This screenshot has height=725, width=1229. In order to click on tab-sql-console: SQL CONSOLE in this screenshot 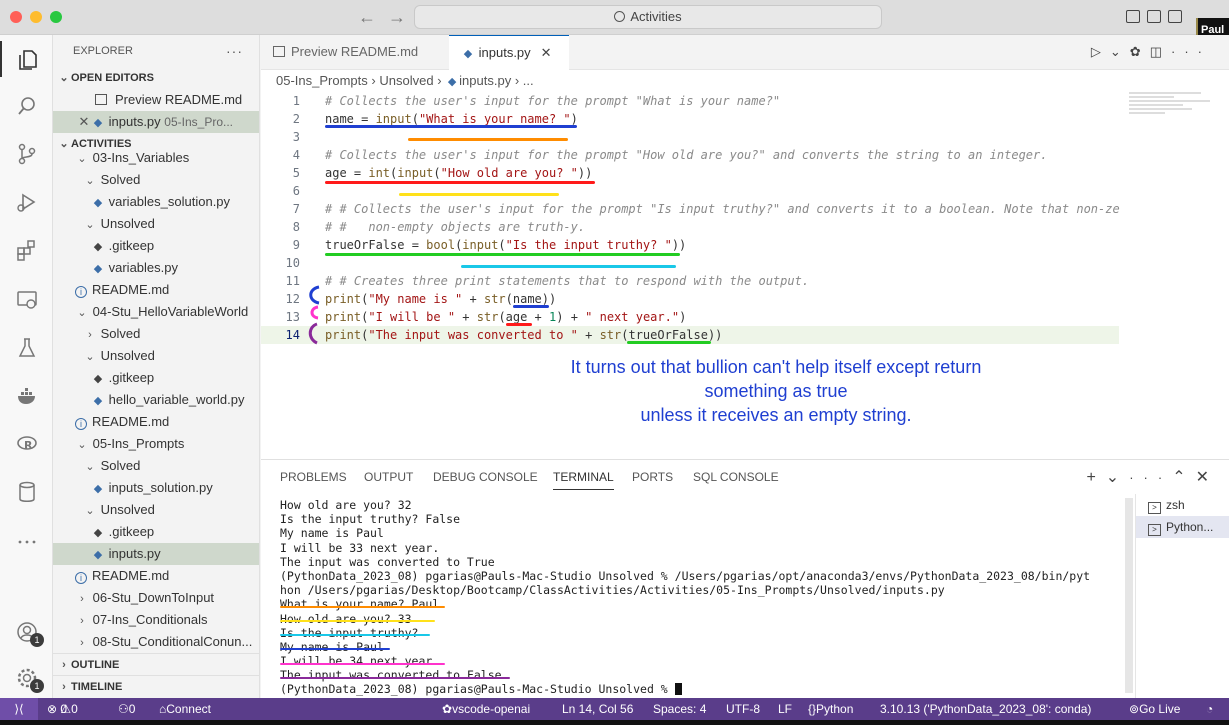, I will do `click(736, 477)`.